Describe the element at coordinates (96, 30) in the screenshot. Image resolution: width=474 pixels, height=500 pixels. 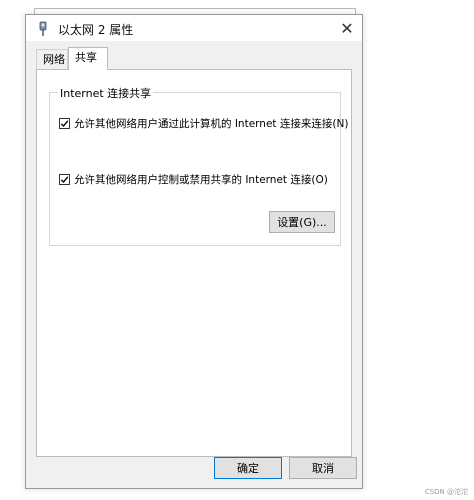
I see `window-title: 以太网 2 属性` at that location.